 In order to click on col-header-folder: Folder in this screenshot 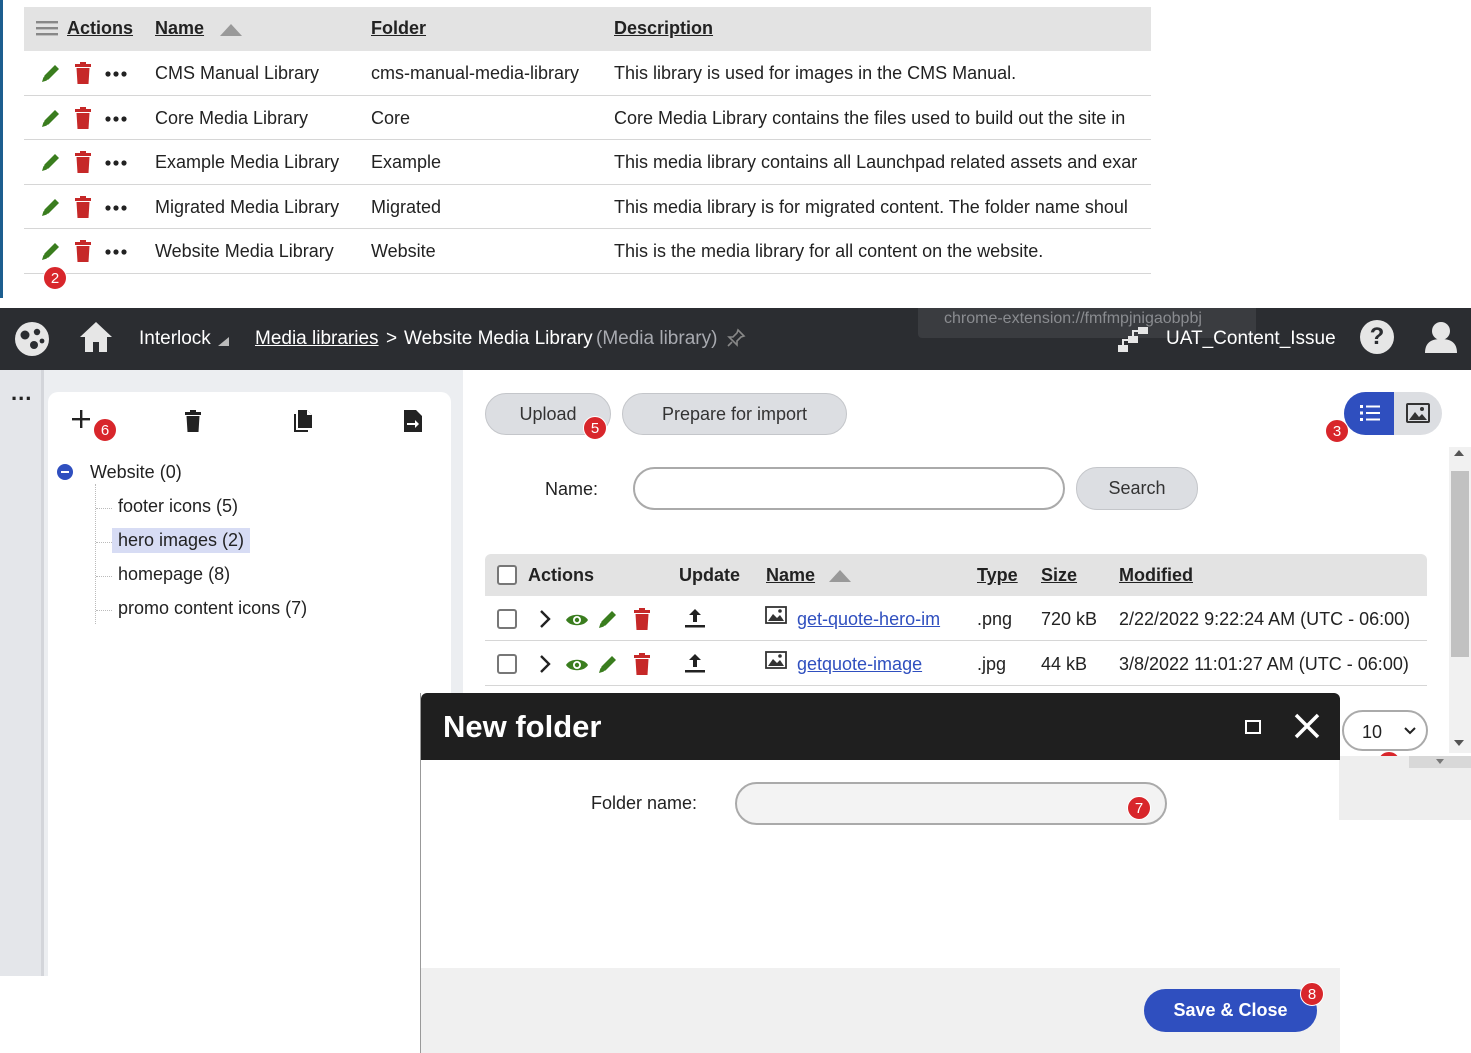, I will do `click(398, 28)`.